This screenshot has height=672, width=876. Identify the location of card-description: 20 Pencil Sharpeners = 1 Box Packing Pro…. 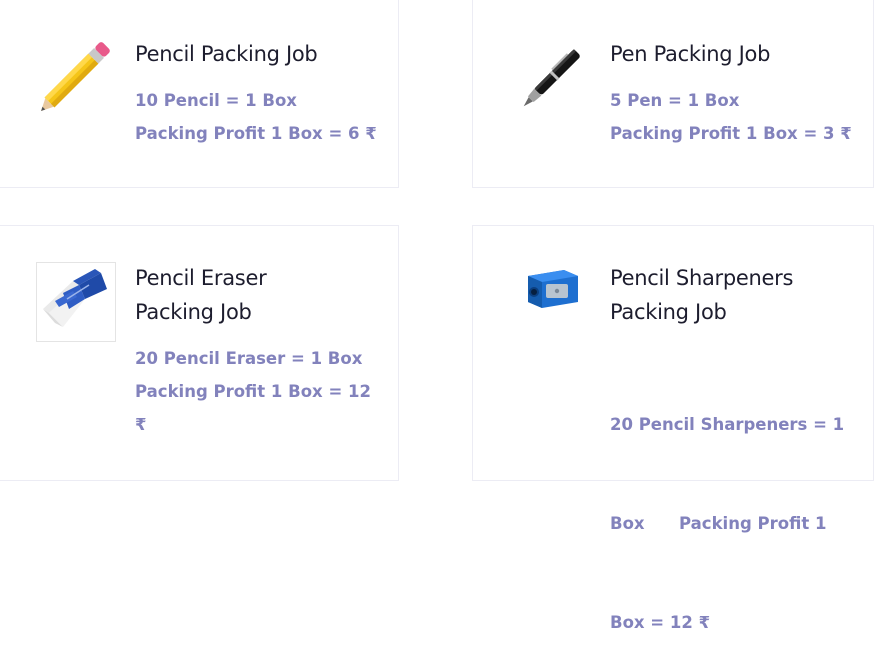
(727, 507).